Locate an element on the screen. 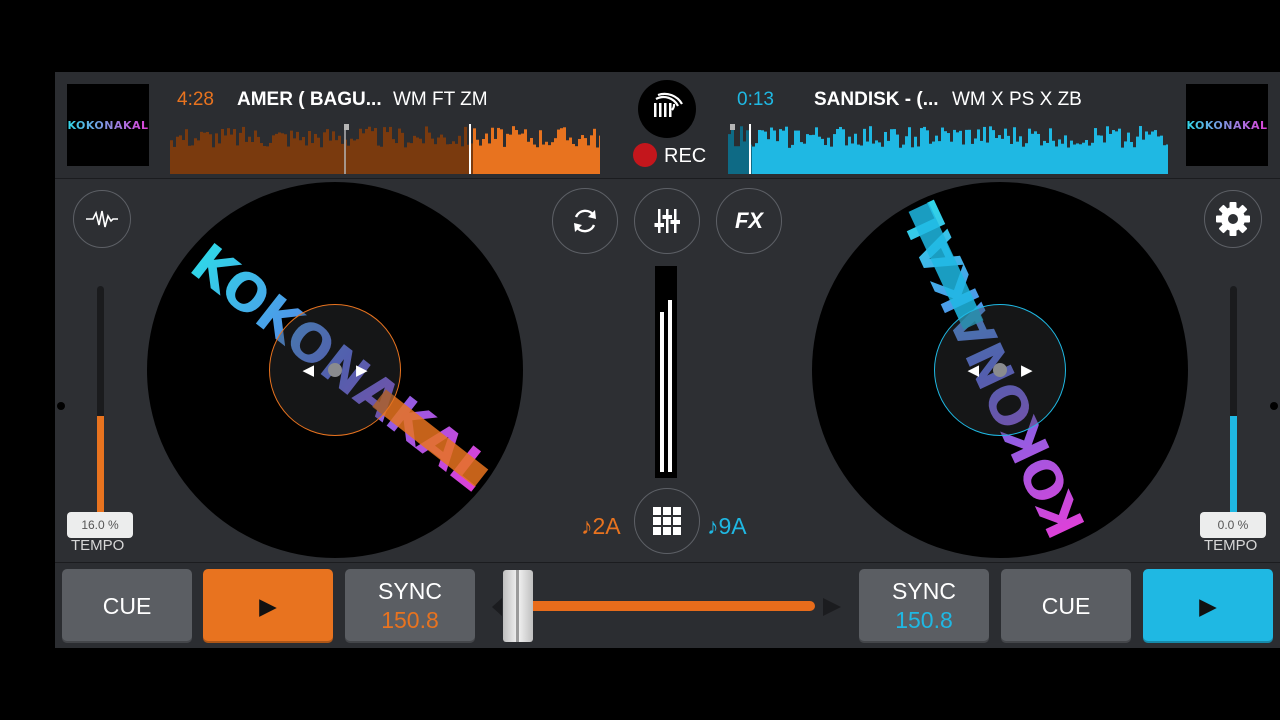  level-meter-left is located at coordinates (662, 392).